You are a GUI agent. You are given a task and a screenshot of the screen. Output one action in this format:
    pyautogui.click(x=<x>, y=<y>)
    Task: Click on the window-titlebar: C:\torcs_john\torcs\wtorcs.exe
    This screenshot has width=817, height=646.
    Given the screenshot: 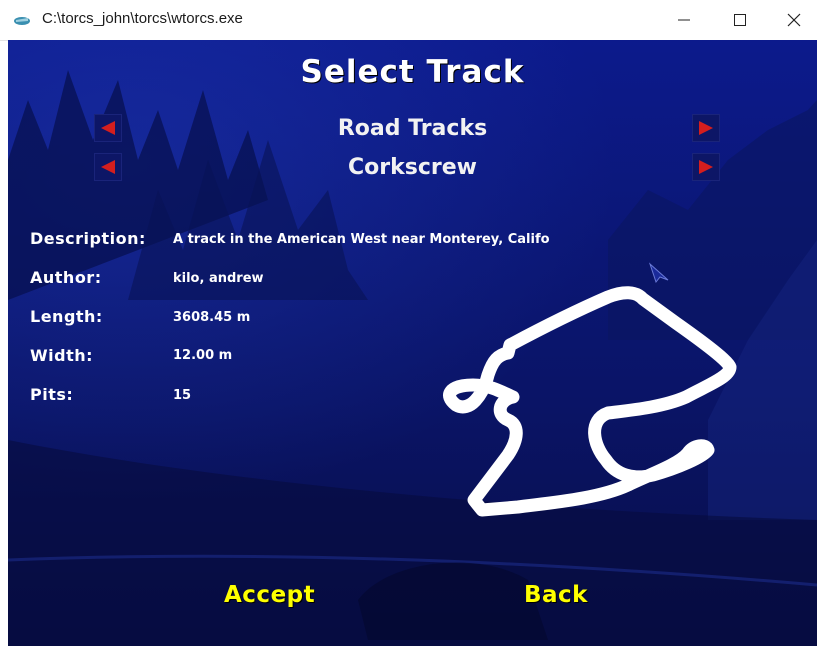 What is the action you would take?
    pyautogui.click(x=408, y=20)
    